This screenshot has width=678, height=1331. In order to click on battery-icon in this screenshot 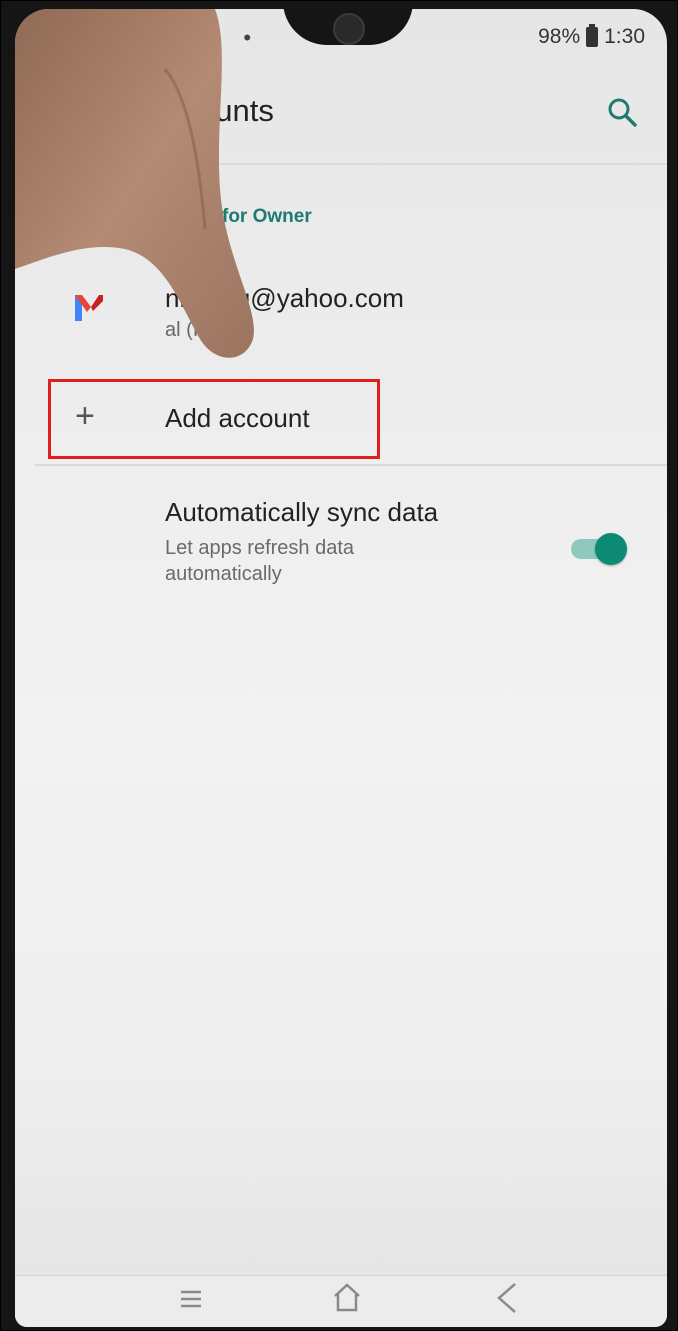, I will do `click(592, 35)`.